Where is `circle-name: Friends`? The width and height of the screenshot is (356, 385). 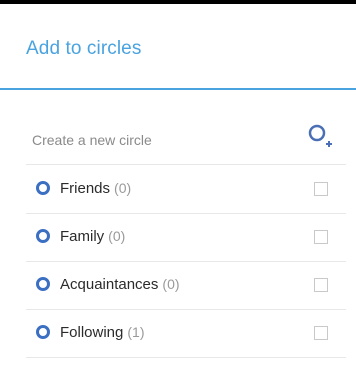
circle-name: Friends is located at coordinates (85, 188).